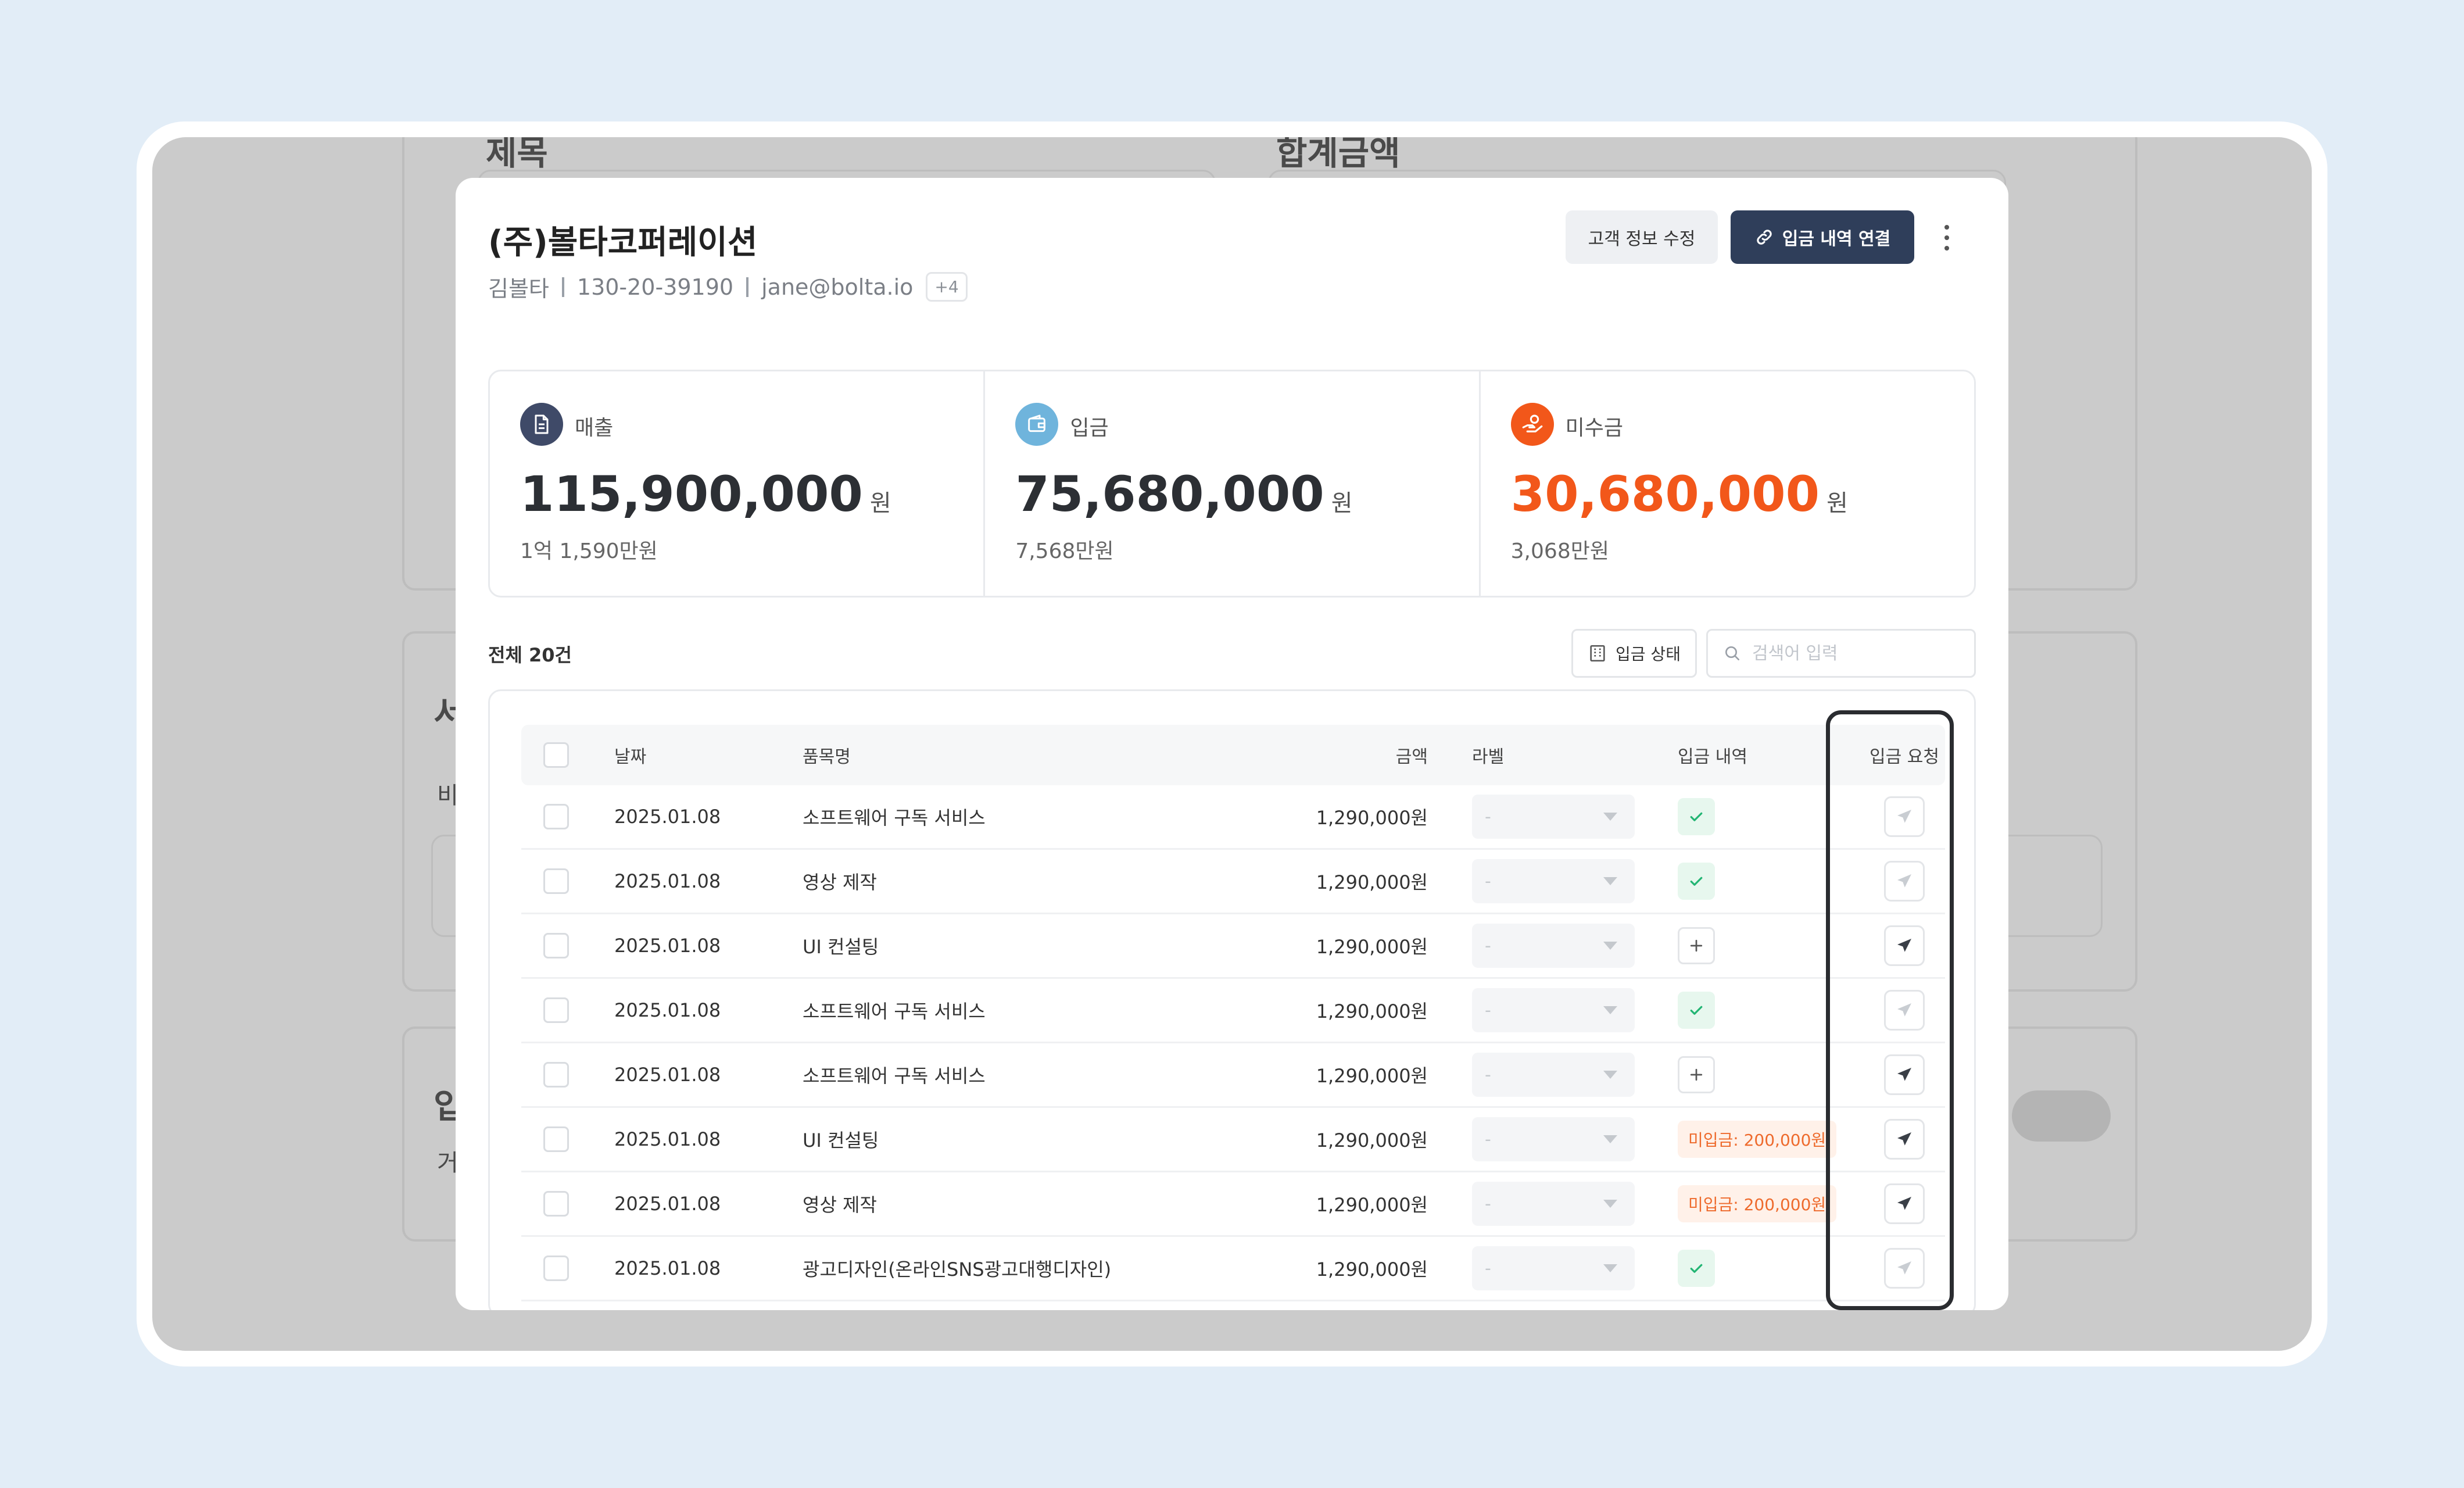  Describe the element at coordinates (827, 757) in the screenshot. I see `header-item: 품목명` at that location.